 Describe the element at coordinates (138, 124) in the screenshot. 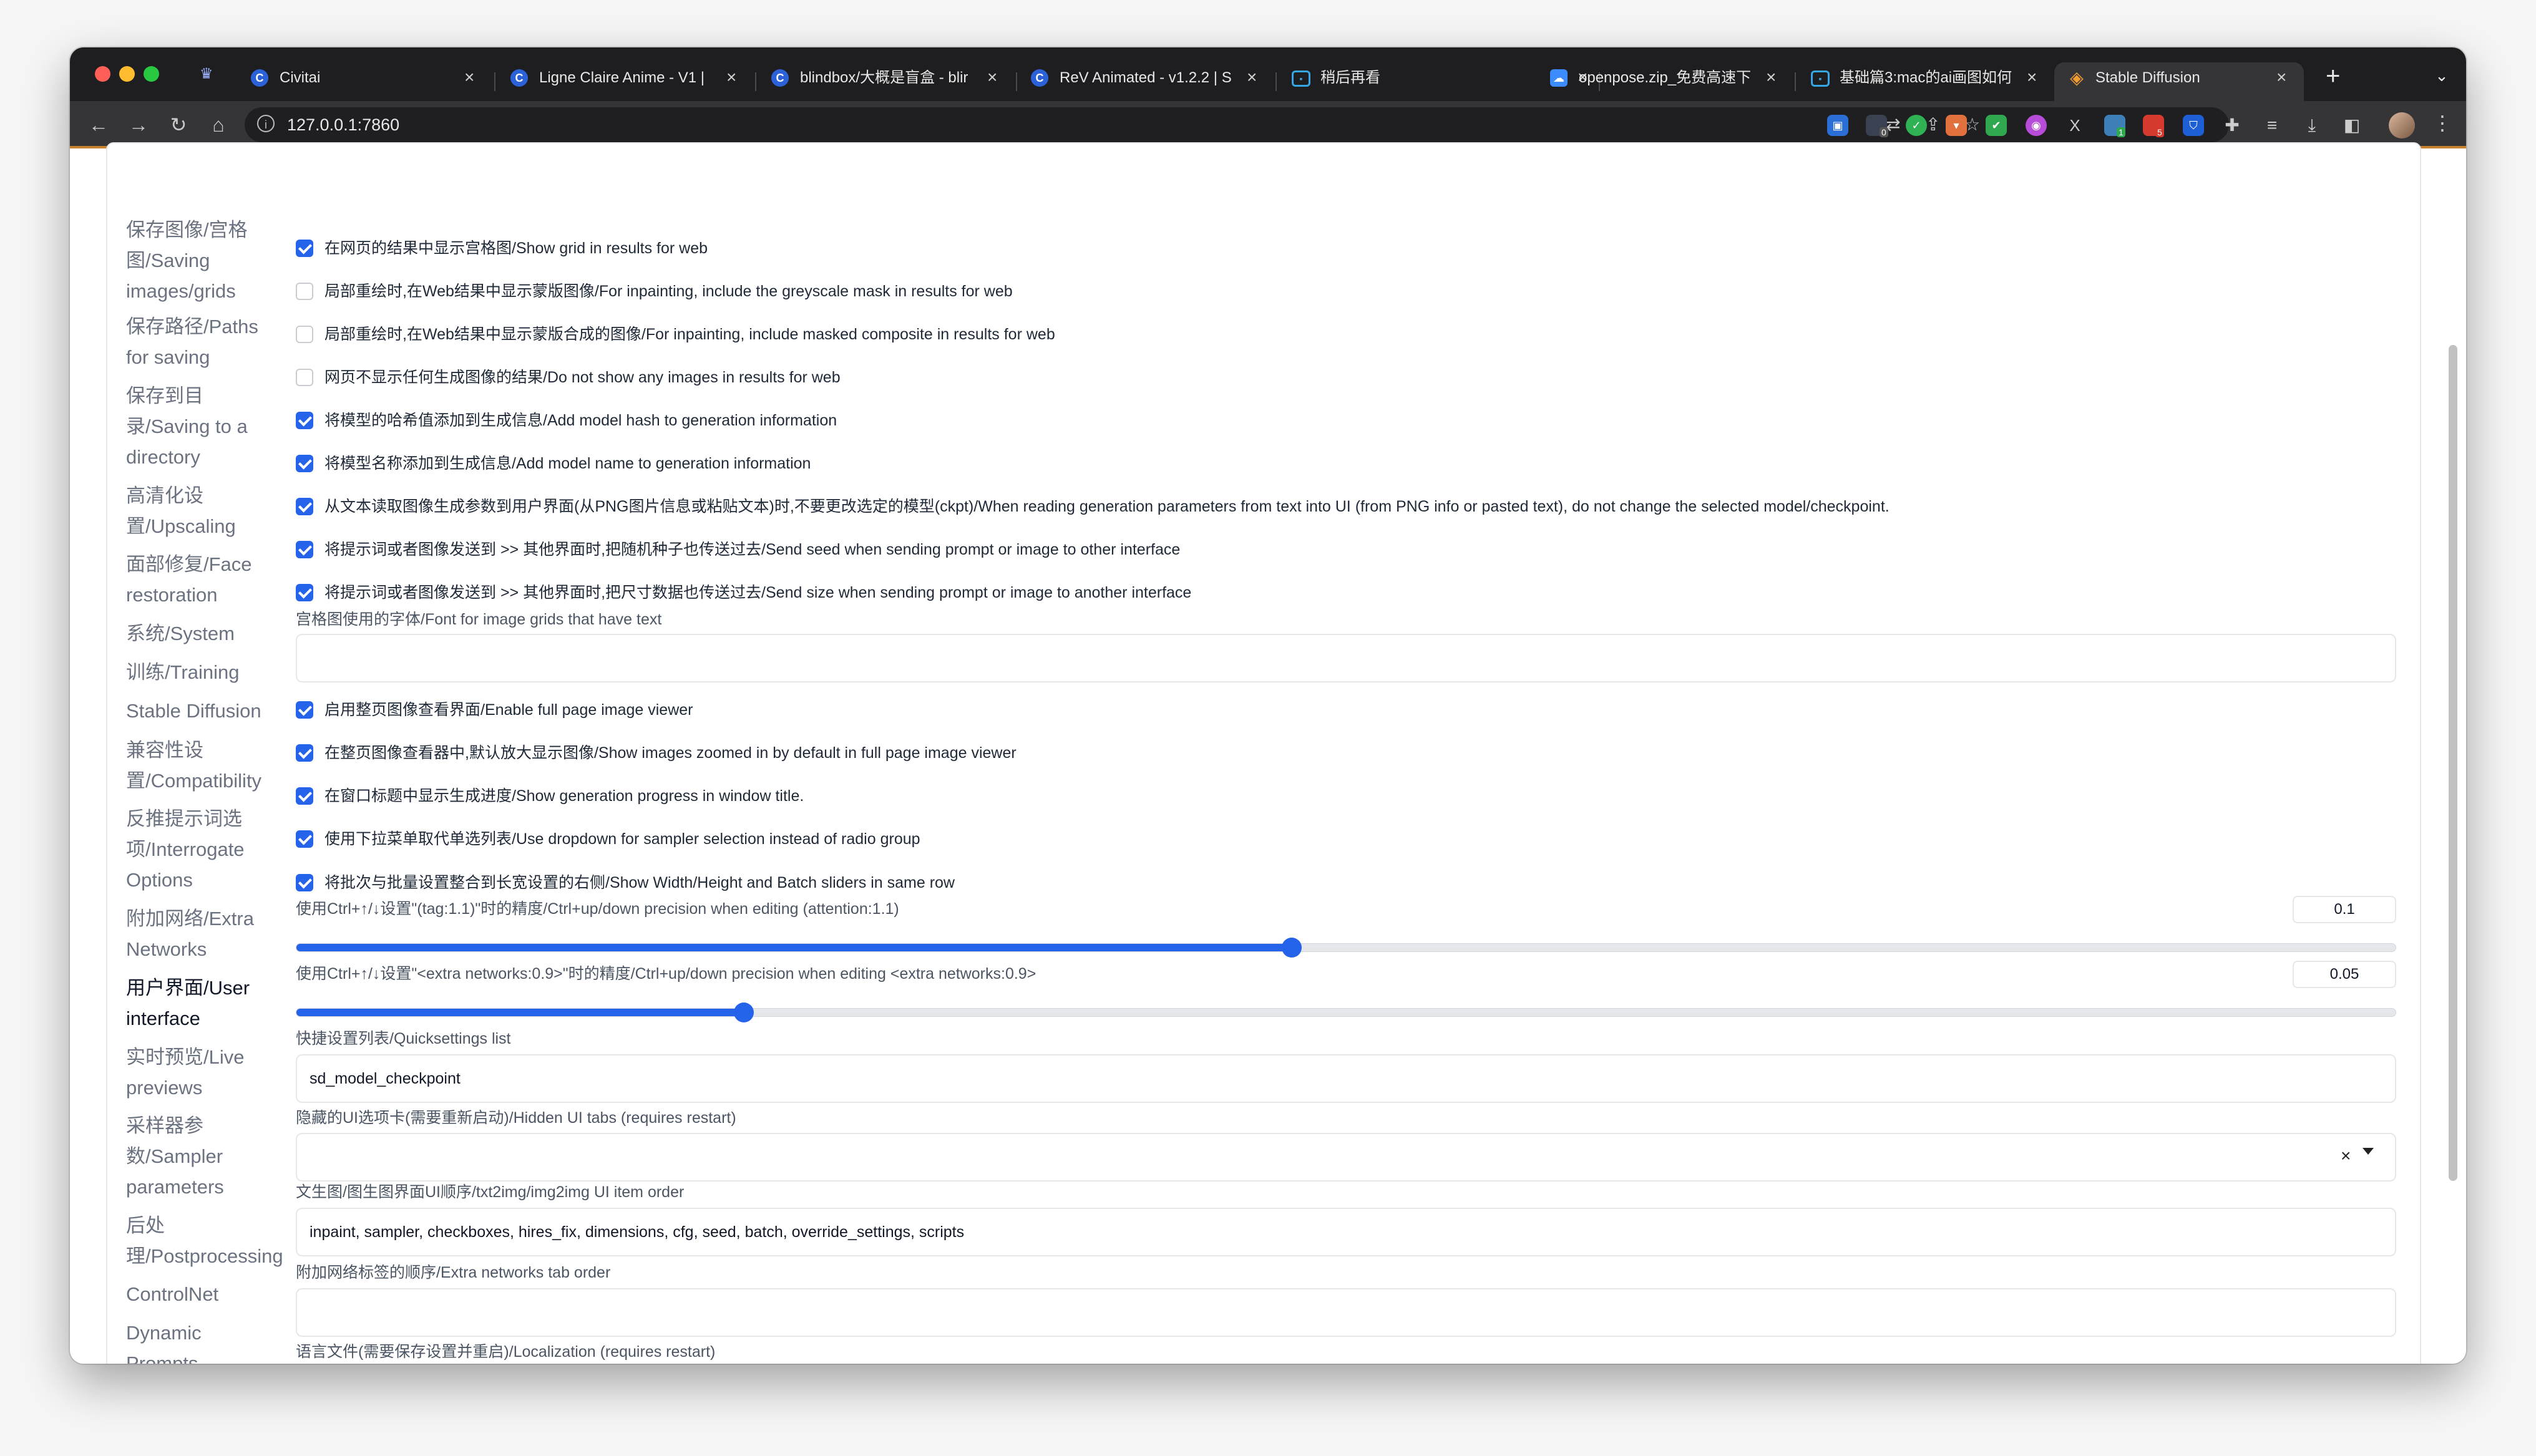

I see `forward-arrow-icon: →` at that location.